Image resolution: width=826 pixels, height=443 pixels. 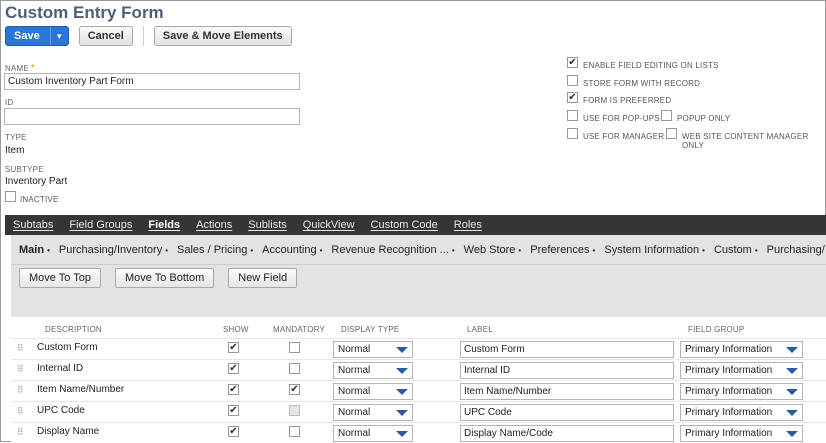 What do you see at coordinates (572, 115) in the screenshot?
I see `use-popups-checkbox` at bounding box center [572, 115].